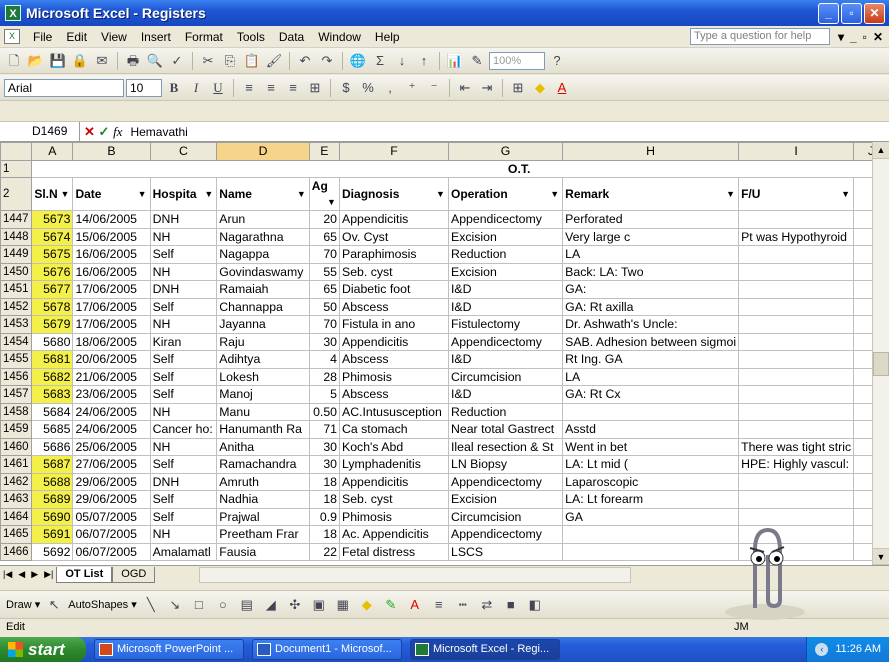 The width and height of the screenshot is (889, 662). What do you see at coordinates (295, 605) in the screenshot?
I see `diagram-icon: ✣` at bounding box center [295, 605].